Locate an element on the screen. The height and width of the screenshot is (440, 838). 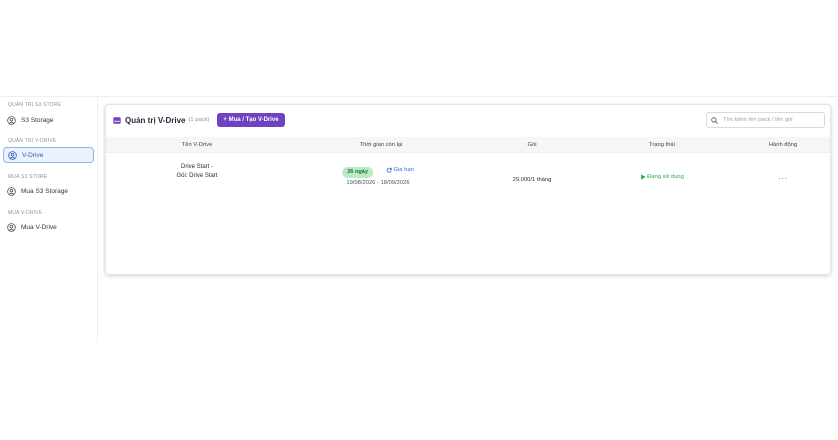
sidebar-item-buy-s3-storage: Mua S3 Storage is located at coordinates (48, 191).